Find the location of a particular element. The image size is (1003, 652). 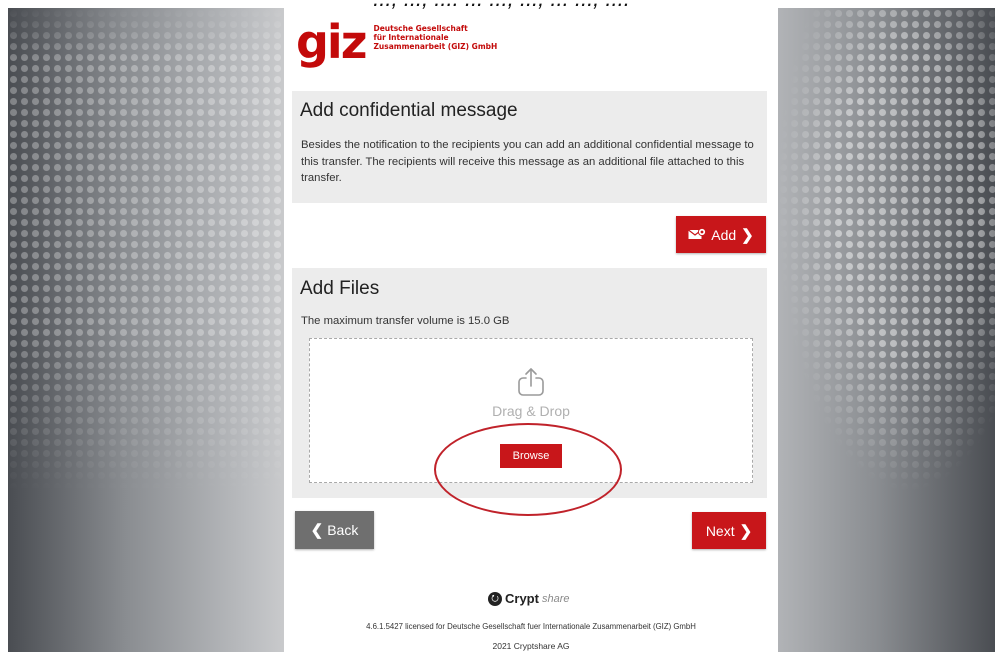

cryptshare-logo: ⭮ Crypt share is located at coordinates (528, 598).